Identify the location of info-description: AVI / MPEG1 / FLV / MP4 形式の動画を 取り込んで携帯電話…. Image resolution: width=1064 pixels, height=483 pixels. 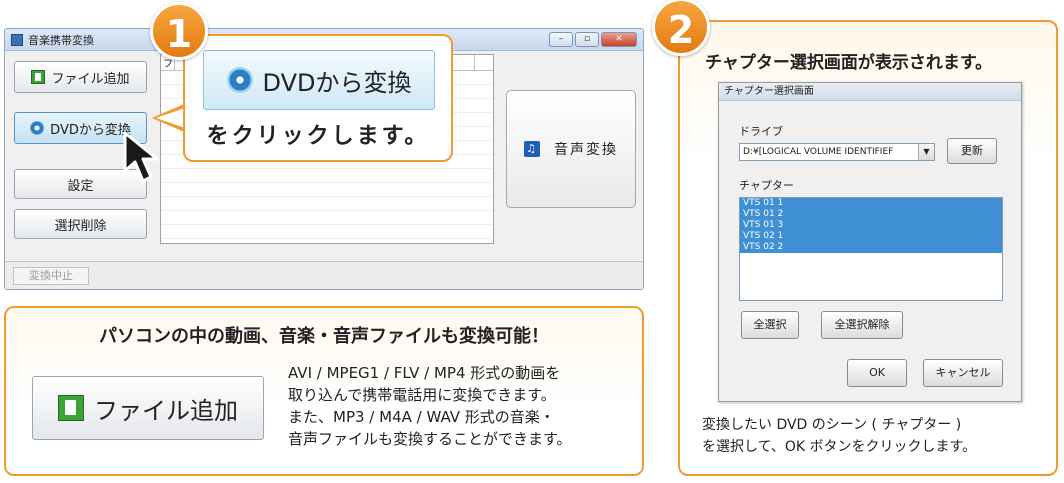
(463, 406).